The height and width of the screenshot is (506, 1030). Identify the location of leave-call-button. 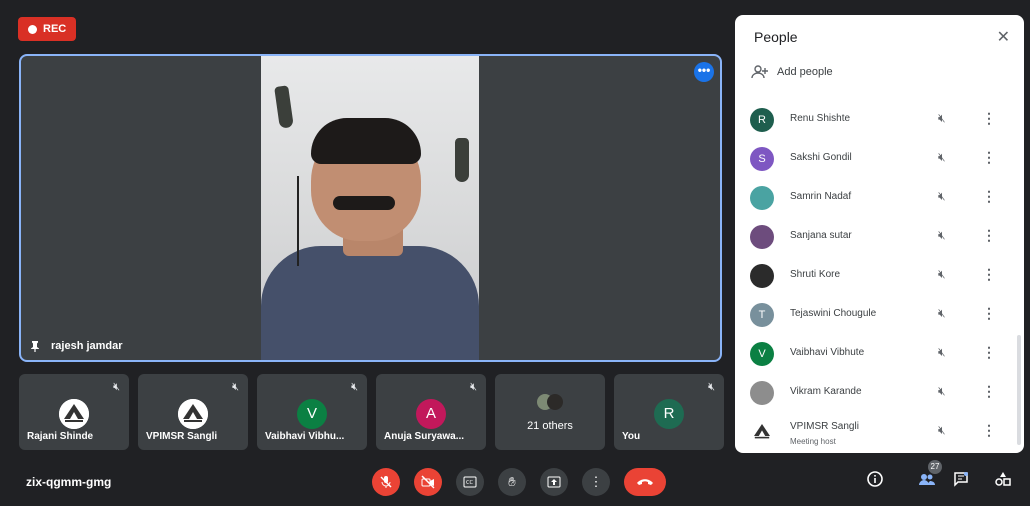
(645, 482).